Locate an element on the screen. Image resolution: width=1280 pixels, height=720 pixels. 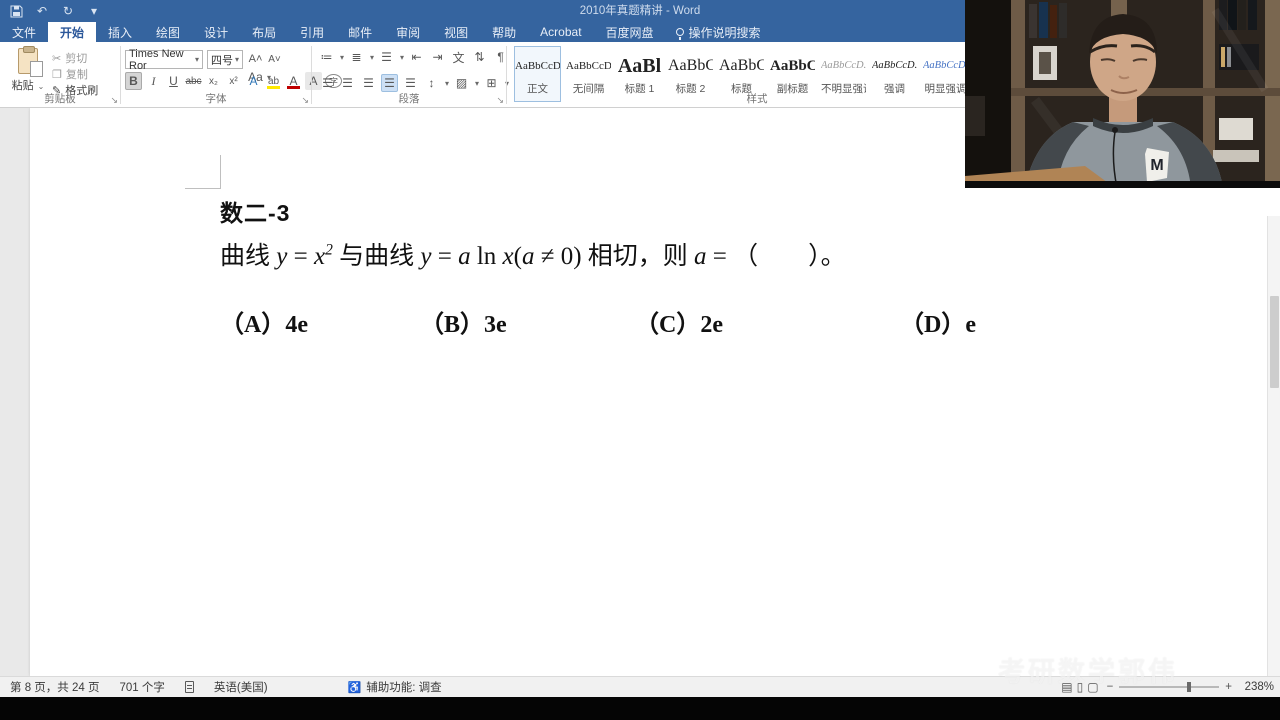
clipboard-group-label: 剪贴板 is located at coordinates (60, 99).